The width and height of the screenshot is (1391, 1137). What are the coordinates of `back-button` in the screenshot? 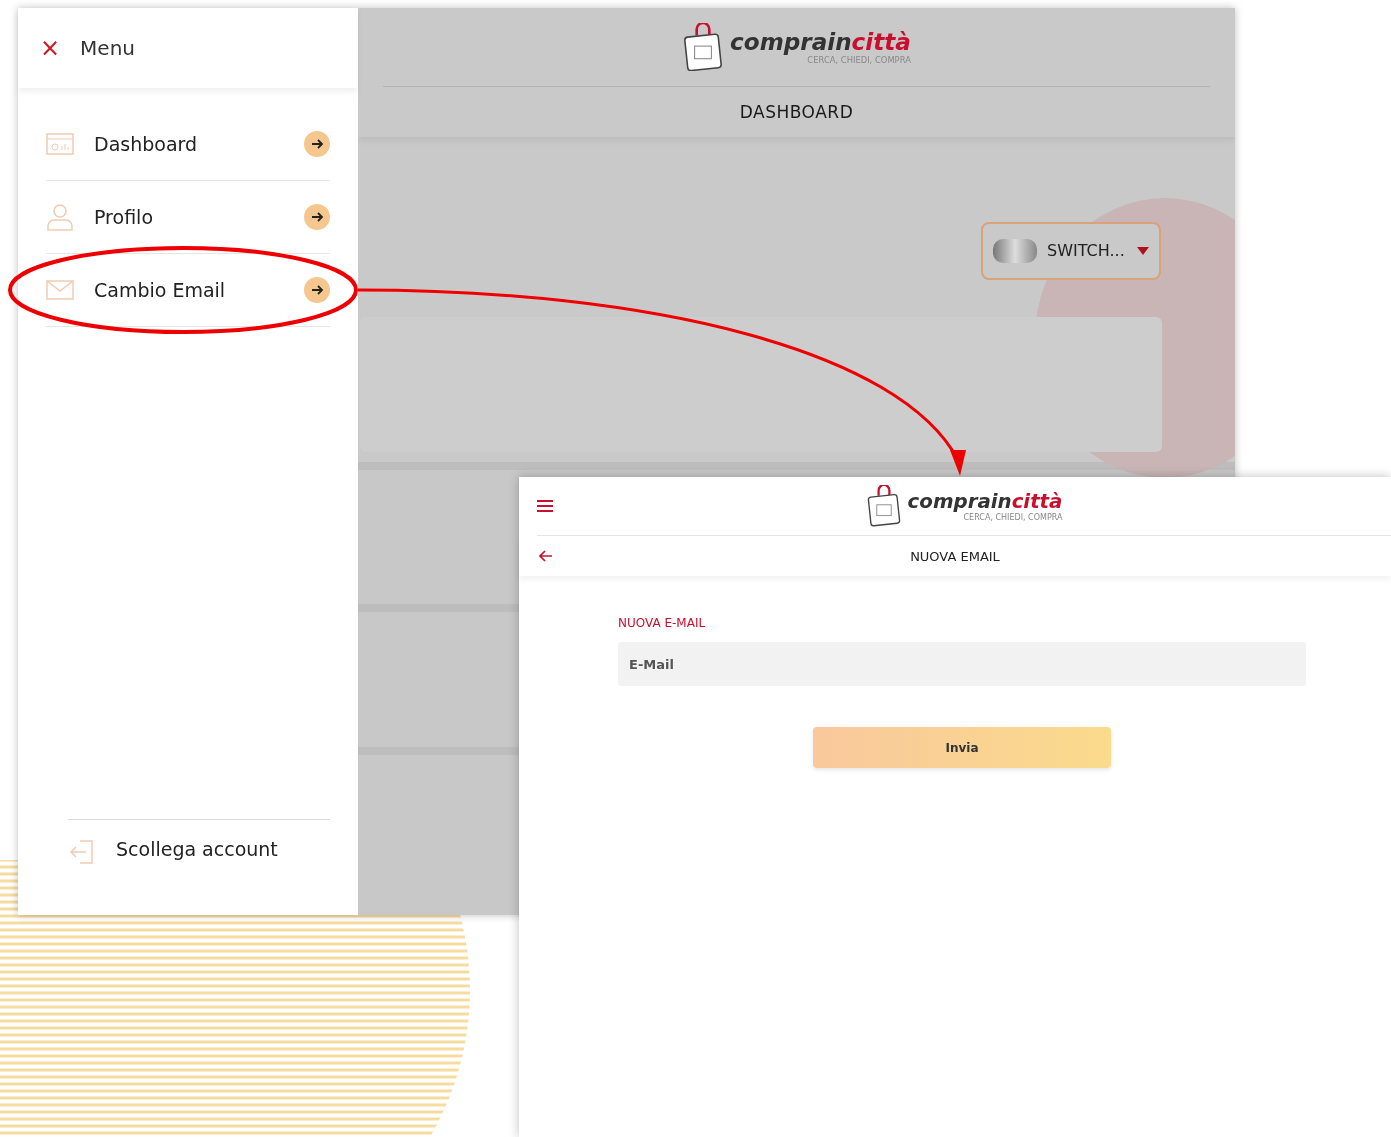 It's located at (546, 556).